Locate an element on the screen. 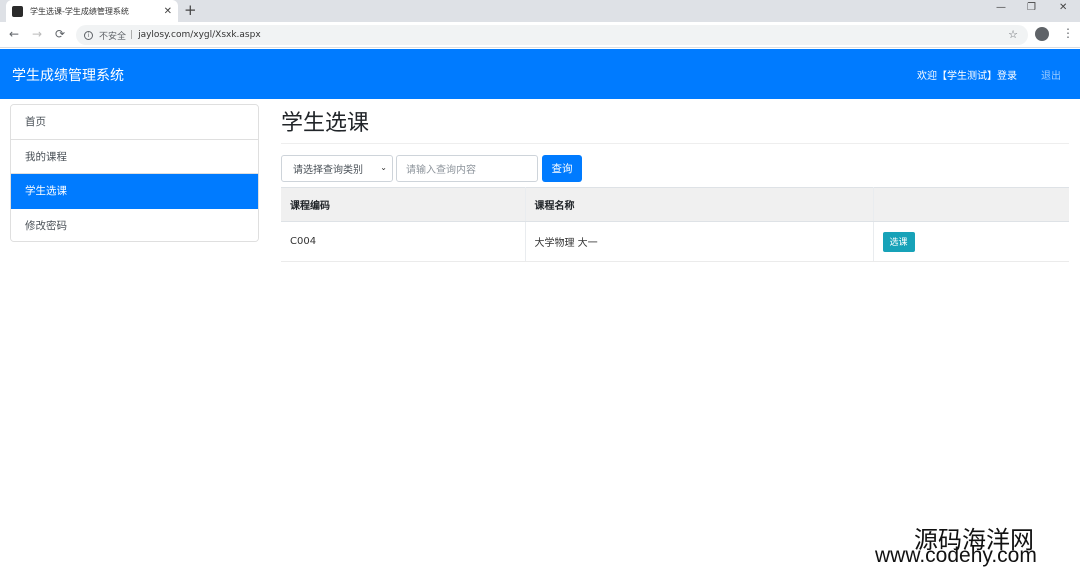  cell-course-code: C004 is located at coordinates (403, 241).